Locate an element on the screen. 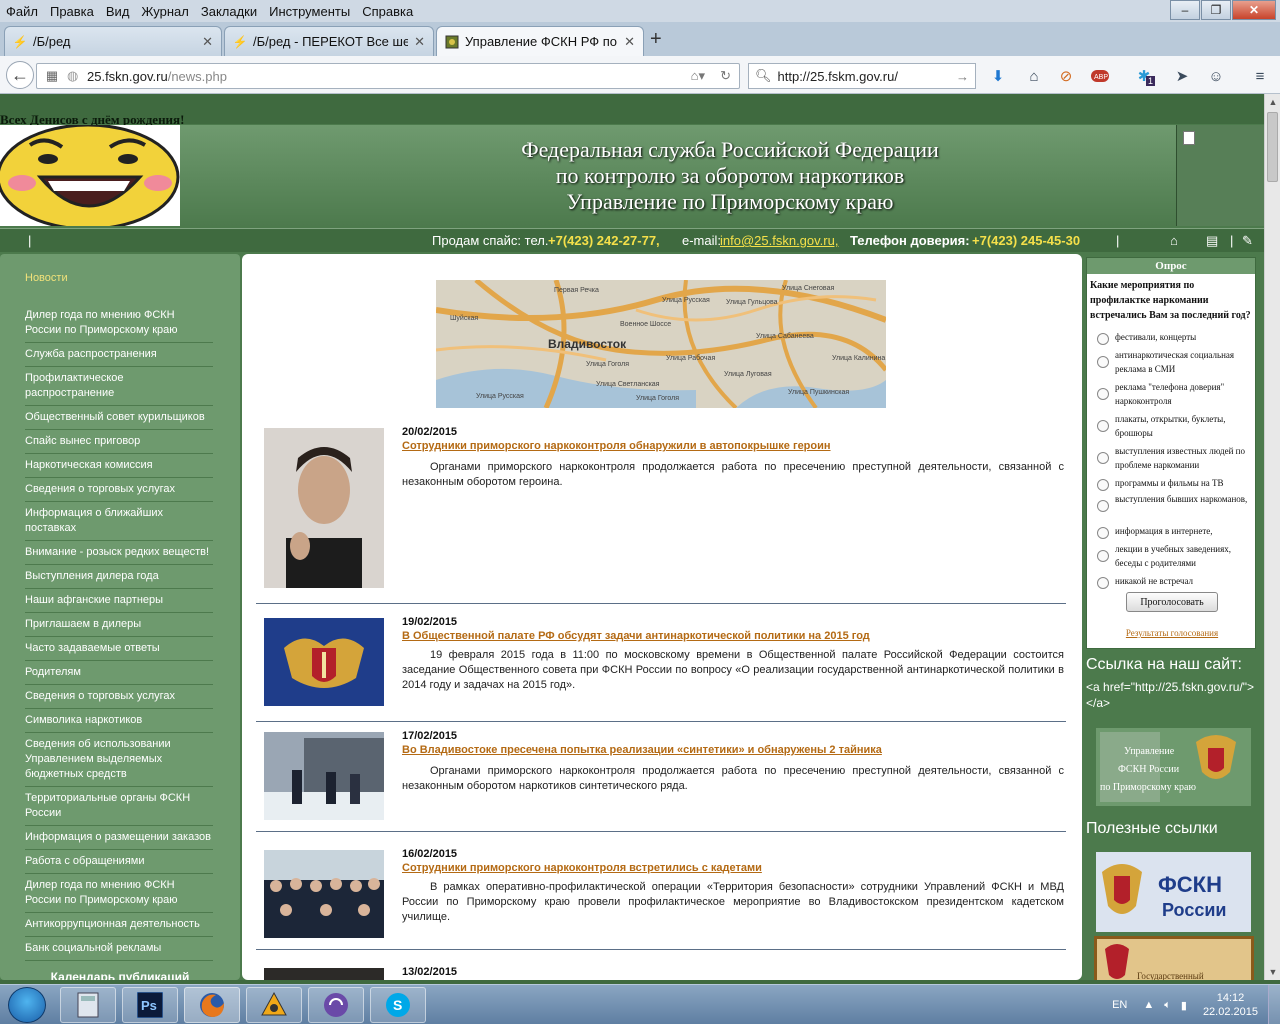 The width and height of the screenshot is (1280, 1024). new-tab-icon: + is located at coordinates (656, 39).